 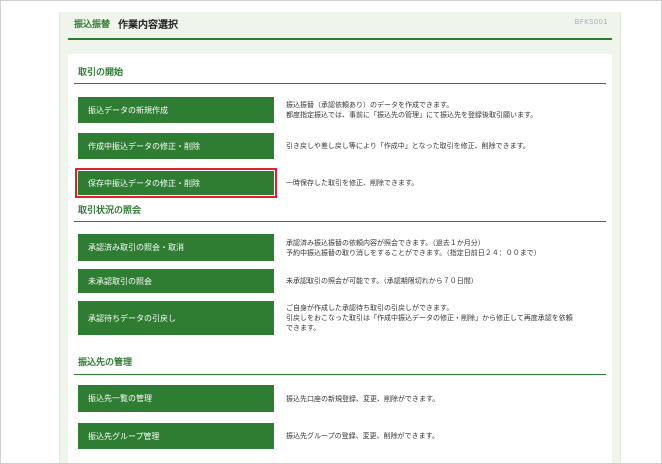 I want to click on description-line: ご自身が作成した承認待ち取引の引戻しができます。, so click(x=370, y=308).